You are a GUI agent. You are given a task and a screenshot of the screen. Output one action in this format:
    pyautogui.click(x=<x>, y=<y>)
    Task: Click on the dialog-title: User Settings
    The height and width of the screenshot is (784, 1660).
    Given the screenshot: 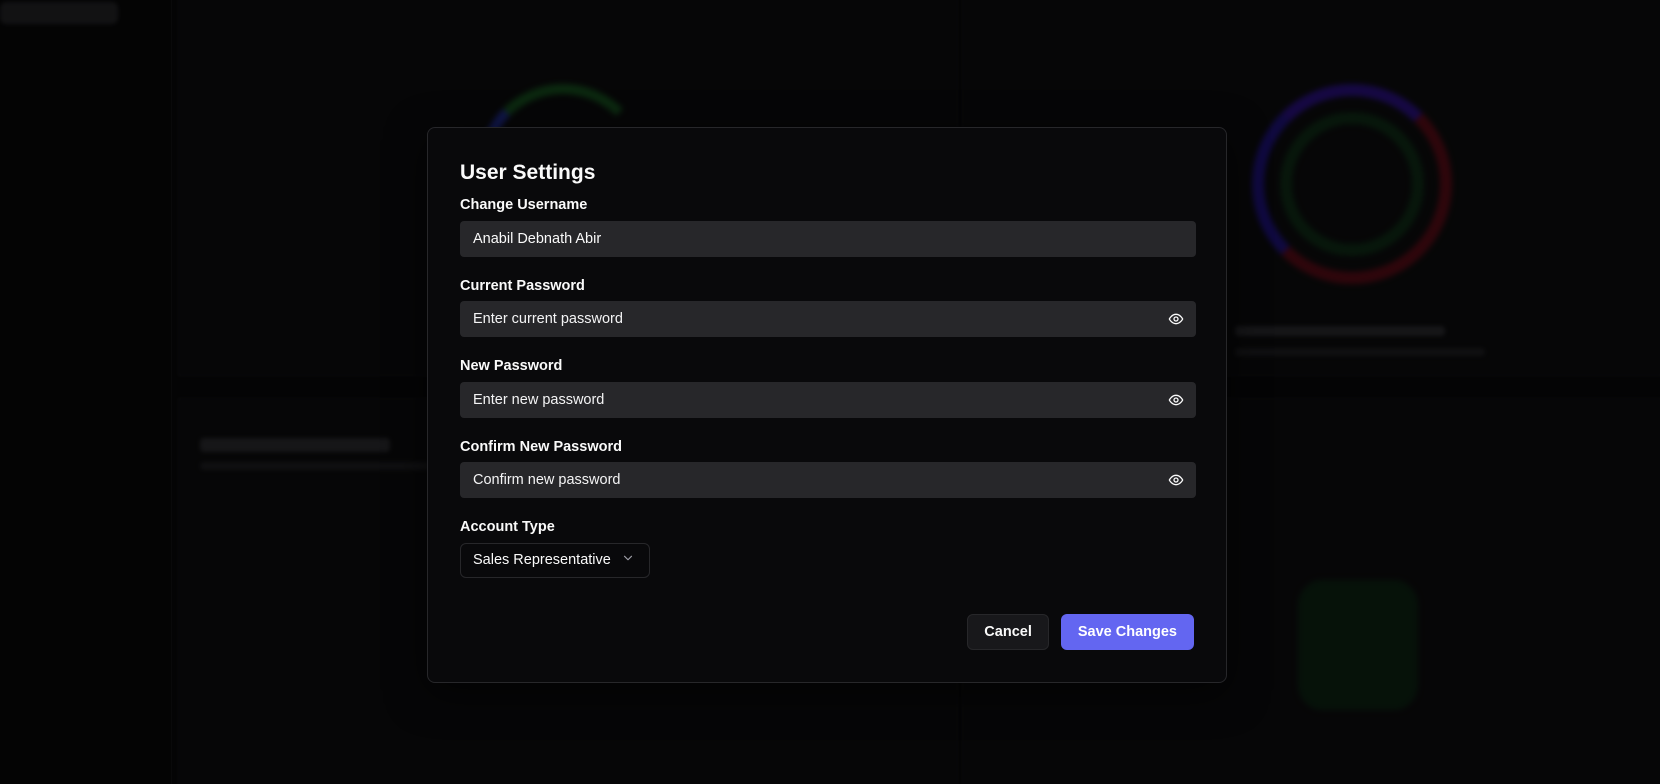 What is the action you would take?
    pyautogui.click(x=528, y=172)
    